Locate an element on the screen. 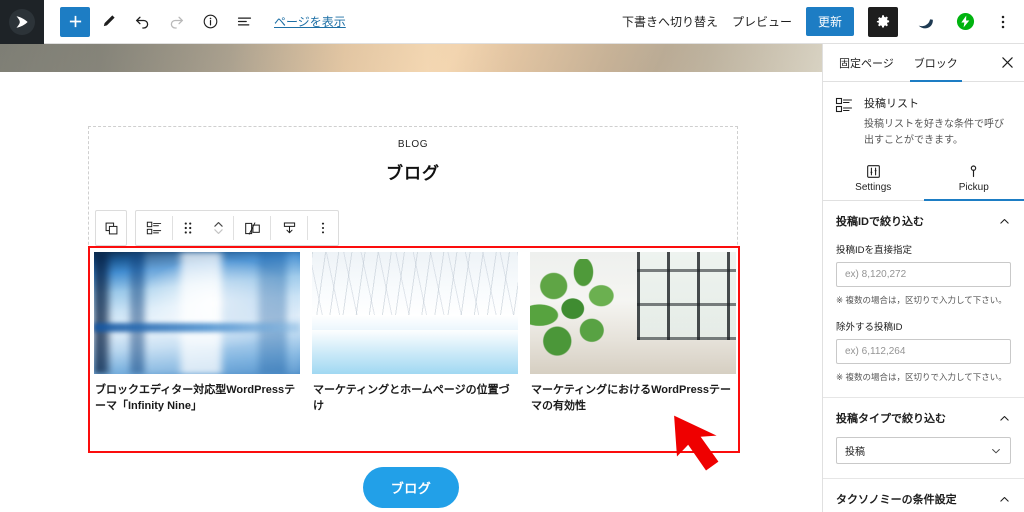  field-label-include-ids: 投稿IDを直接指定 is located at coordinates (874, 250).